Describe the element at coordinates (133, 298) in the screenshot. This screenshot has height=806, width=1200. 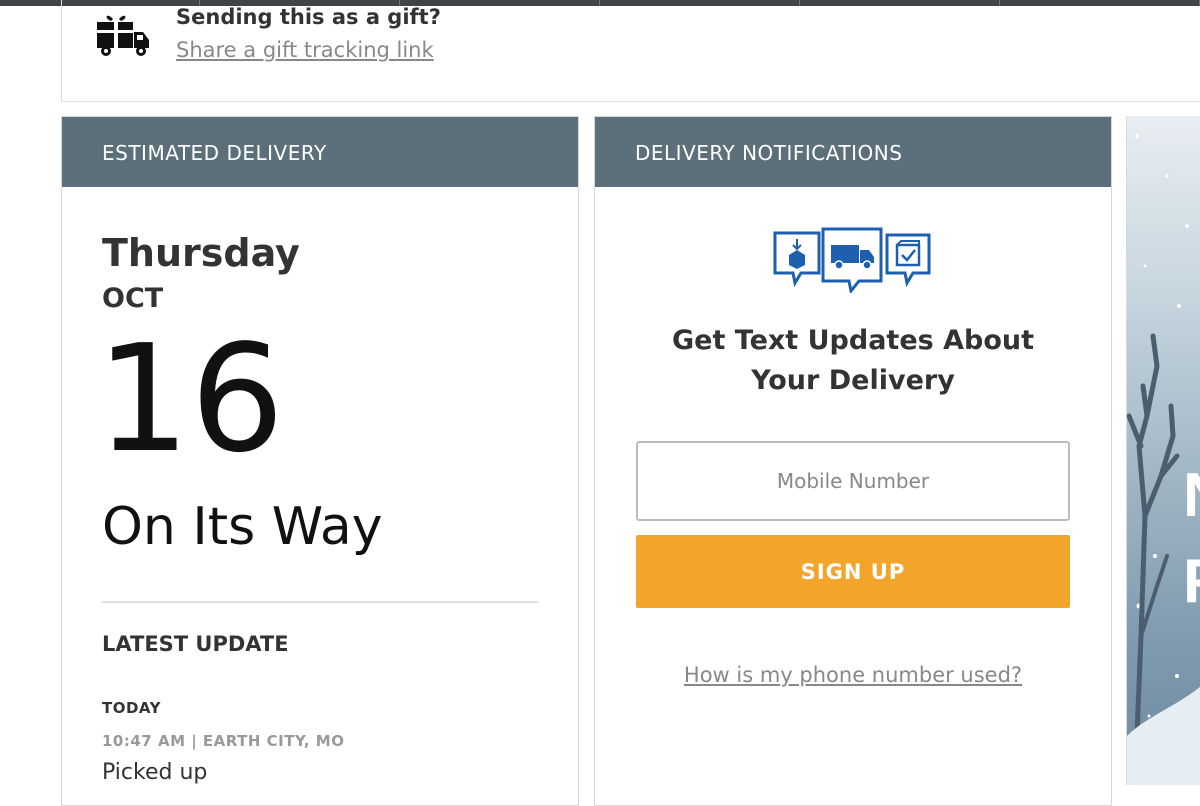
I see `delivery-month: OCT` at that location.